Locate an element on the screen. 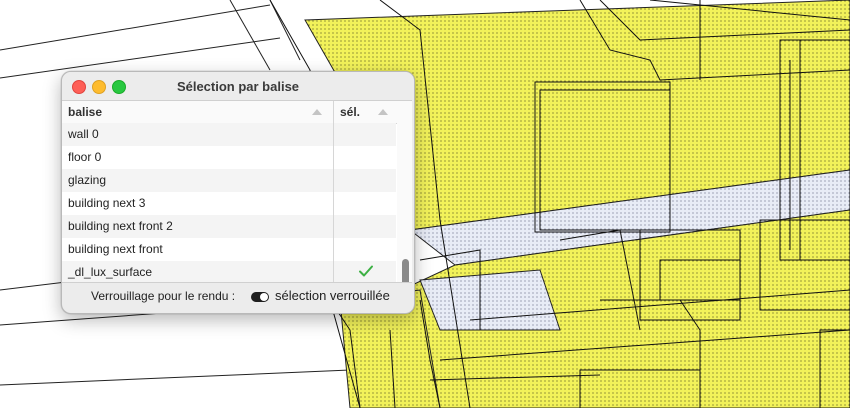 The height and width of the screenshot is (408, 850). tag-label: wall 0 is located at coordinates (83, 134).